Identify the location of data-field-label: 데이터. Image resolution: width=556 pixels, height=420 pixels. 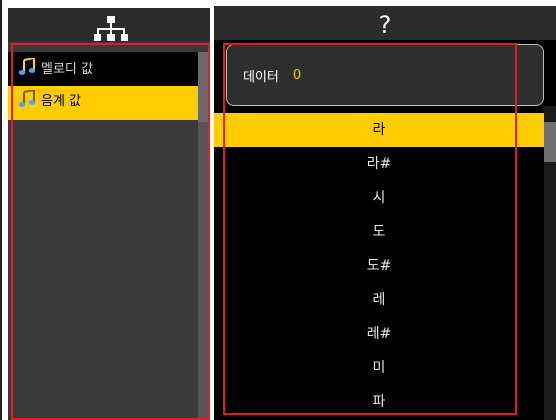
(261, 77).